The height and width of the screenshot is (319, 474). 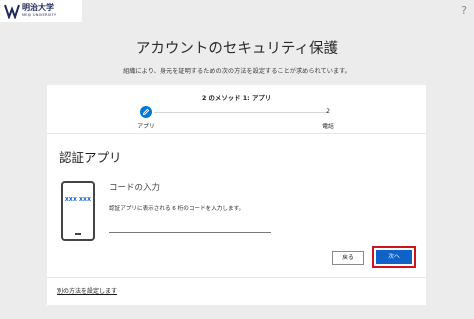 What do you see at coordinates (237, 71) in the screenshot?
I see `page-subtitle: 組織により、身元を証明するための次の方法を設定することが求められています。` at bounding box center [237, 71].